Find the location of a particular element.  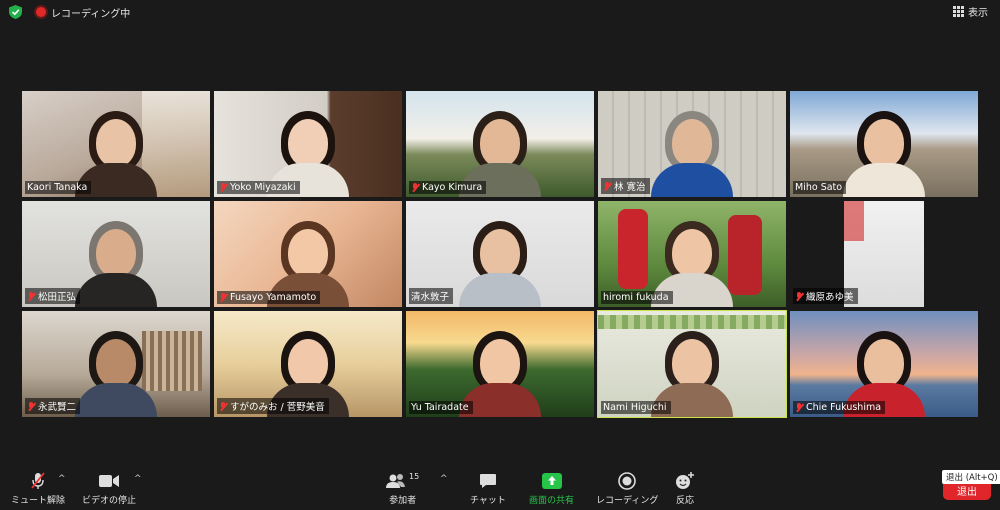

video-tile: すがのみお / 菅野美音 is located at coordinates (308, 364).